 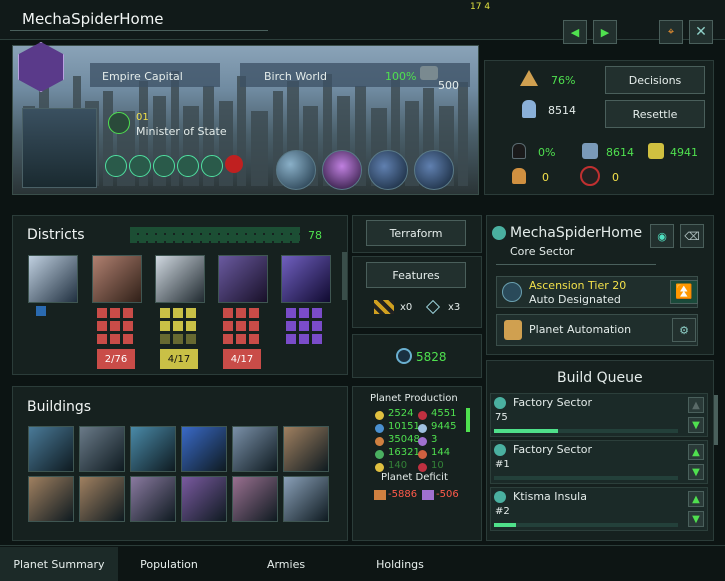 I want to click on district-mining-label: 4/17, so click(x=242, y=359).